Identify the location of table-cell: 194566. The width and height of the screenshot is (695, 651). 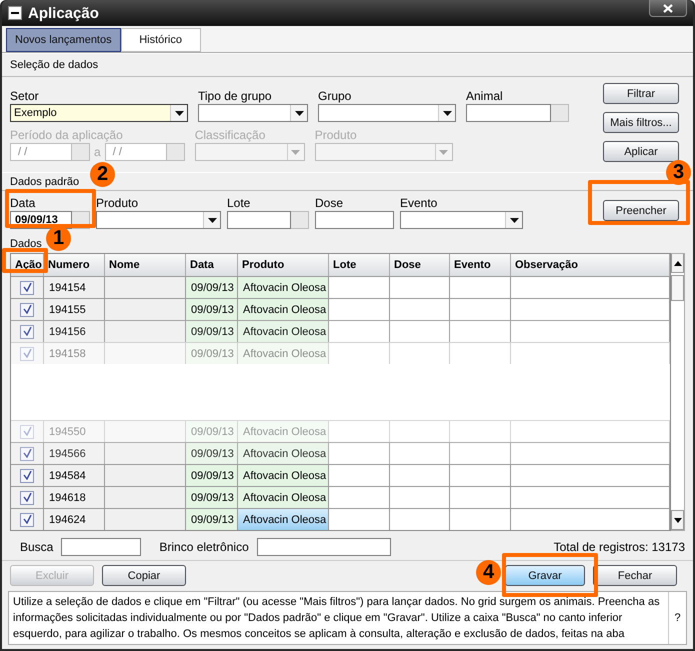
(74, 453).